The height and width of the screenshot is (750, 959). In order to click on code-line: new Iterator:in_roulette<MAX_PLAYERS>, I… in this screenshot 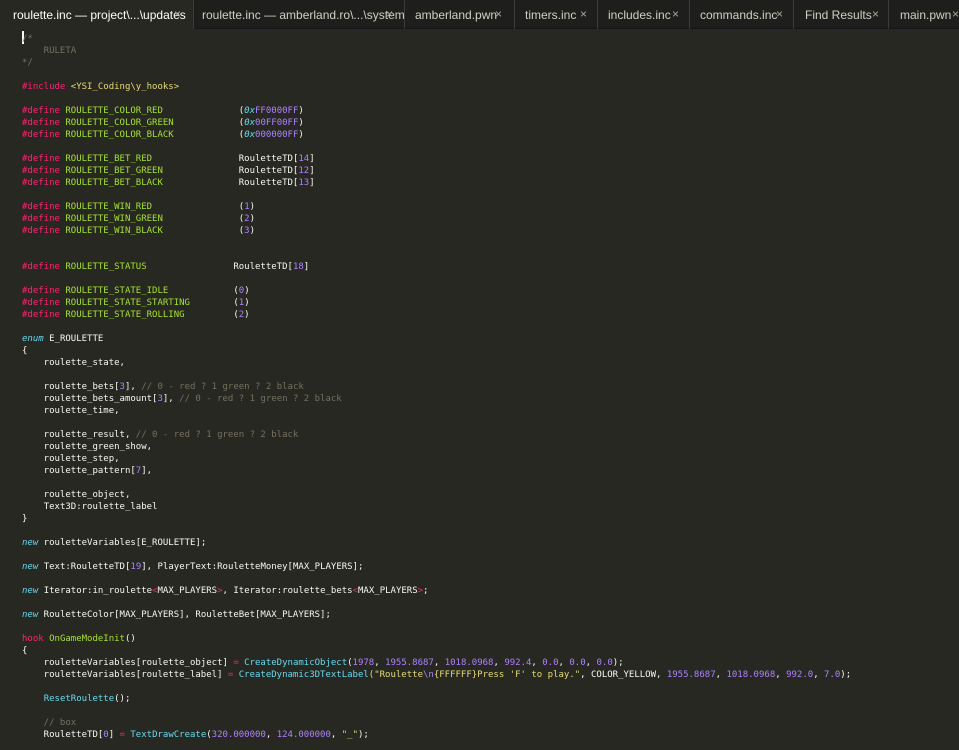, I will do `click(225, 591)`.